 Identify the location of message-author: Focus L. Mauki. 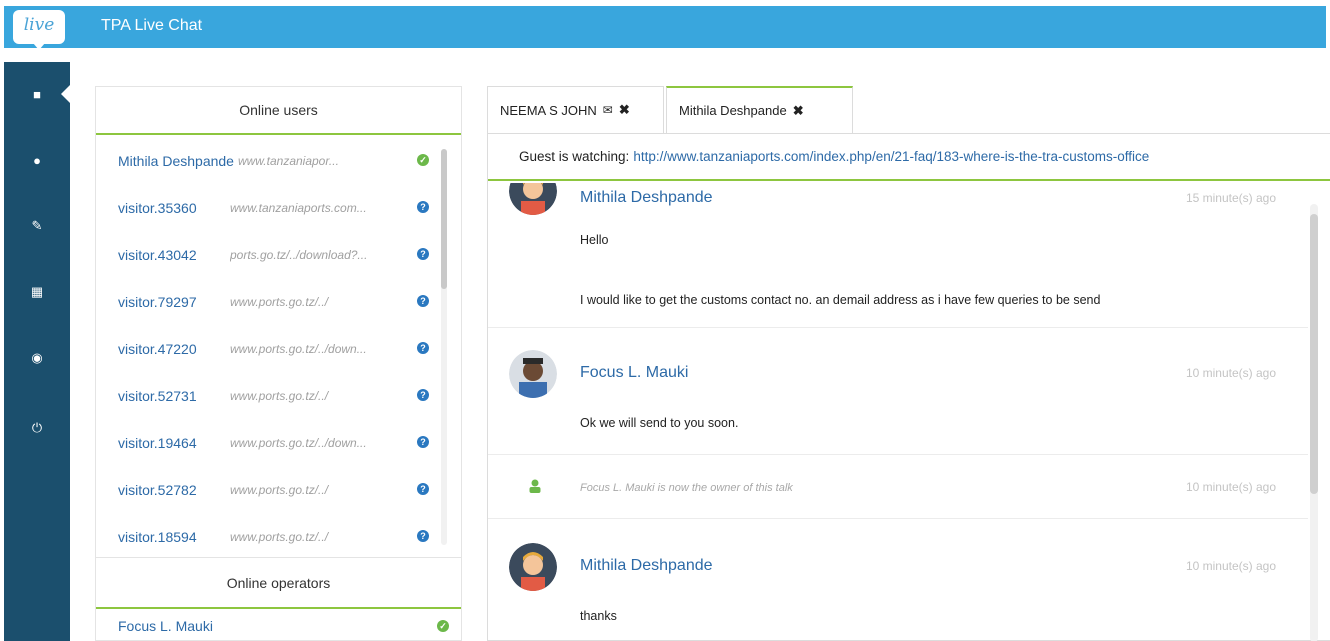
(634, 372).